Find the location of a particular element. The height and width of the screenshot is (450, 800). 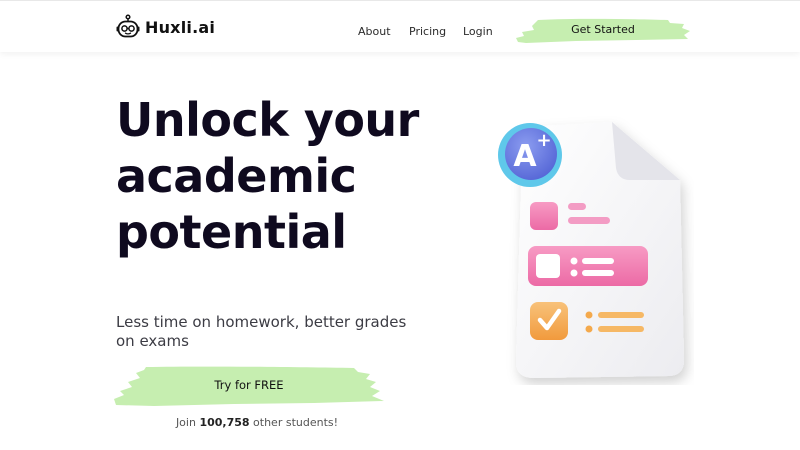

get-started-button: Get Started is located at coordinates (603, 31).